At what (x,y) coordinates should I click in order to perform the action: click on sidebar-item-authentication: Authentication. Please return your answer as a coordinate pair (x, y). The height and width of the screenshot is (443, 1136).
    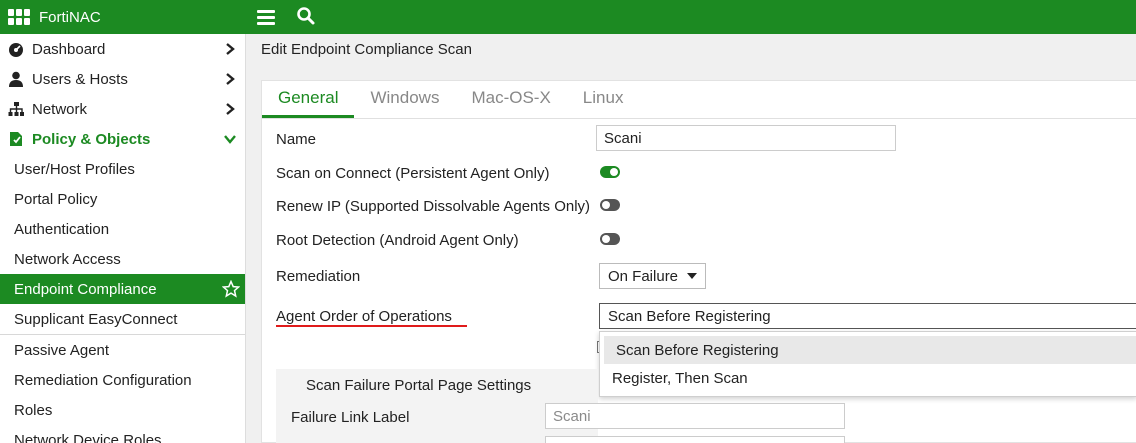
    Looking at the image, I should click on (122, 229).